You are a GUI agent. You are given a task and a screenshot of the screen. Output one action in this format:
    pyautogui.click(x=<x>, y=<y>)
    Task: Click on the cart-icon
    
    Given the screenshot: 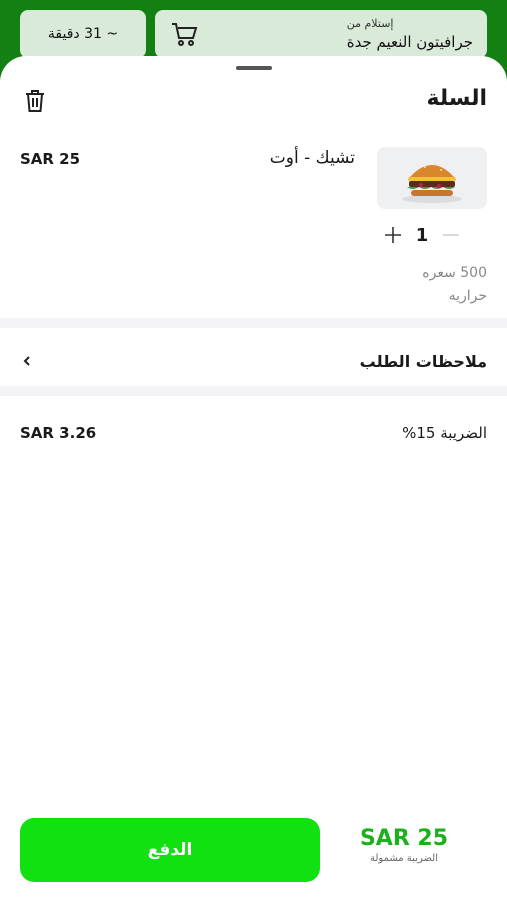 What is the action you would take?
    pyautogui.click(x=185, y=34)
    